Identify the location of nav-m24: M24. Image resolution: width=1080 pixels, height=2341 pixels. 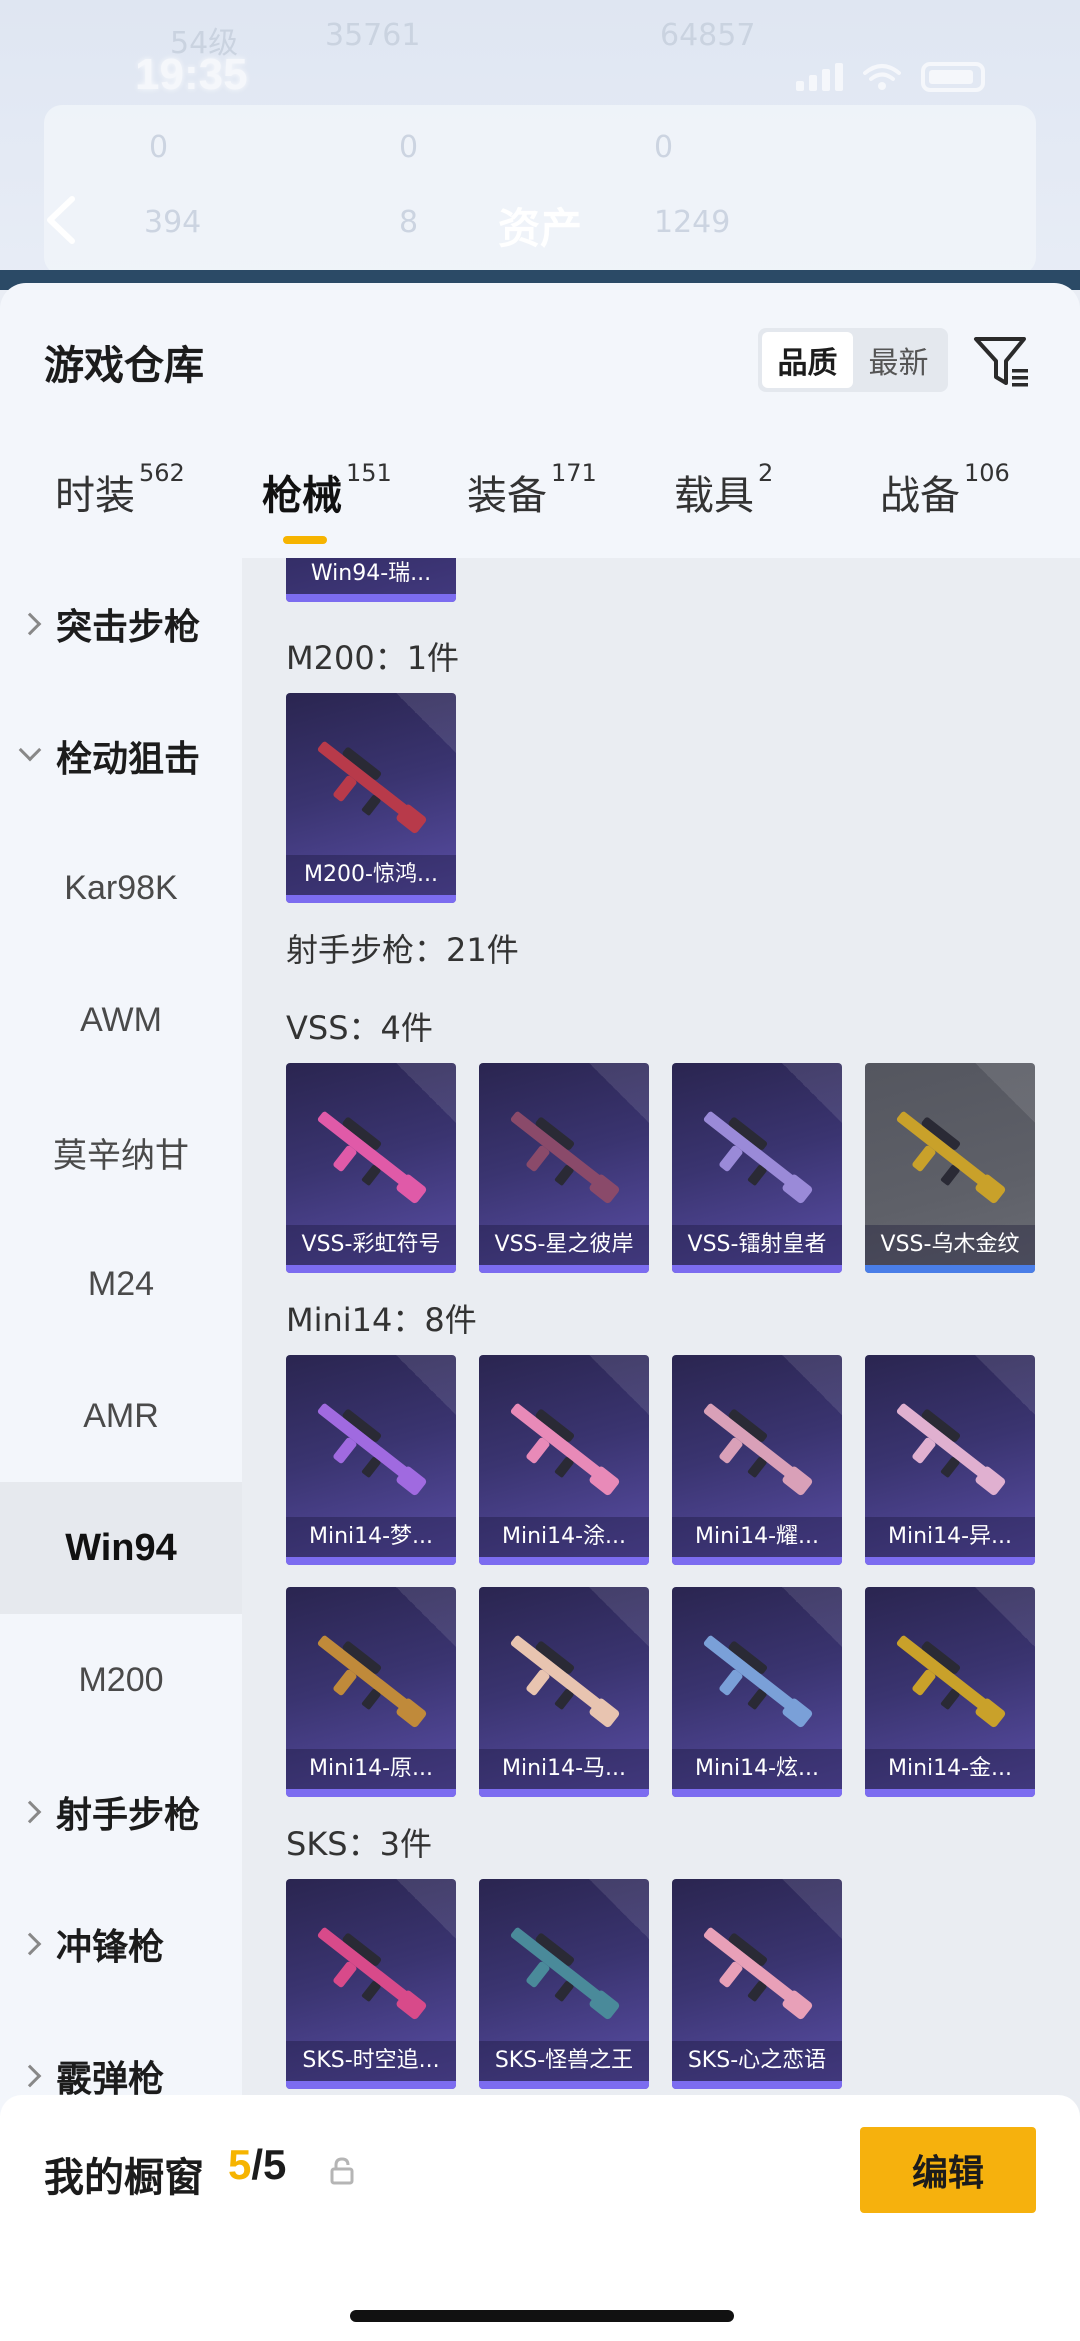
(121, 1284).